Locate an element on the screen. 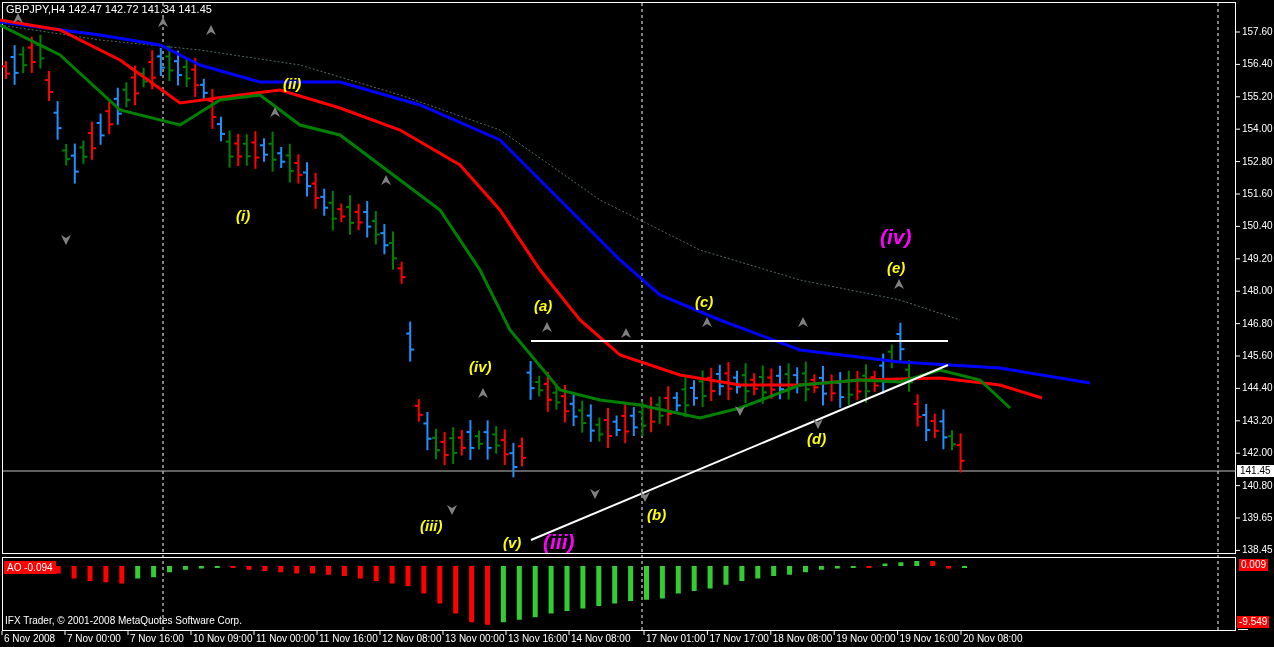 The height and width of the screenshot is (647, 1274). price-label: 145.60 is located at coordinates (1257, 356).